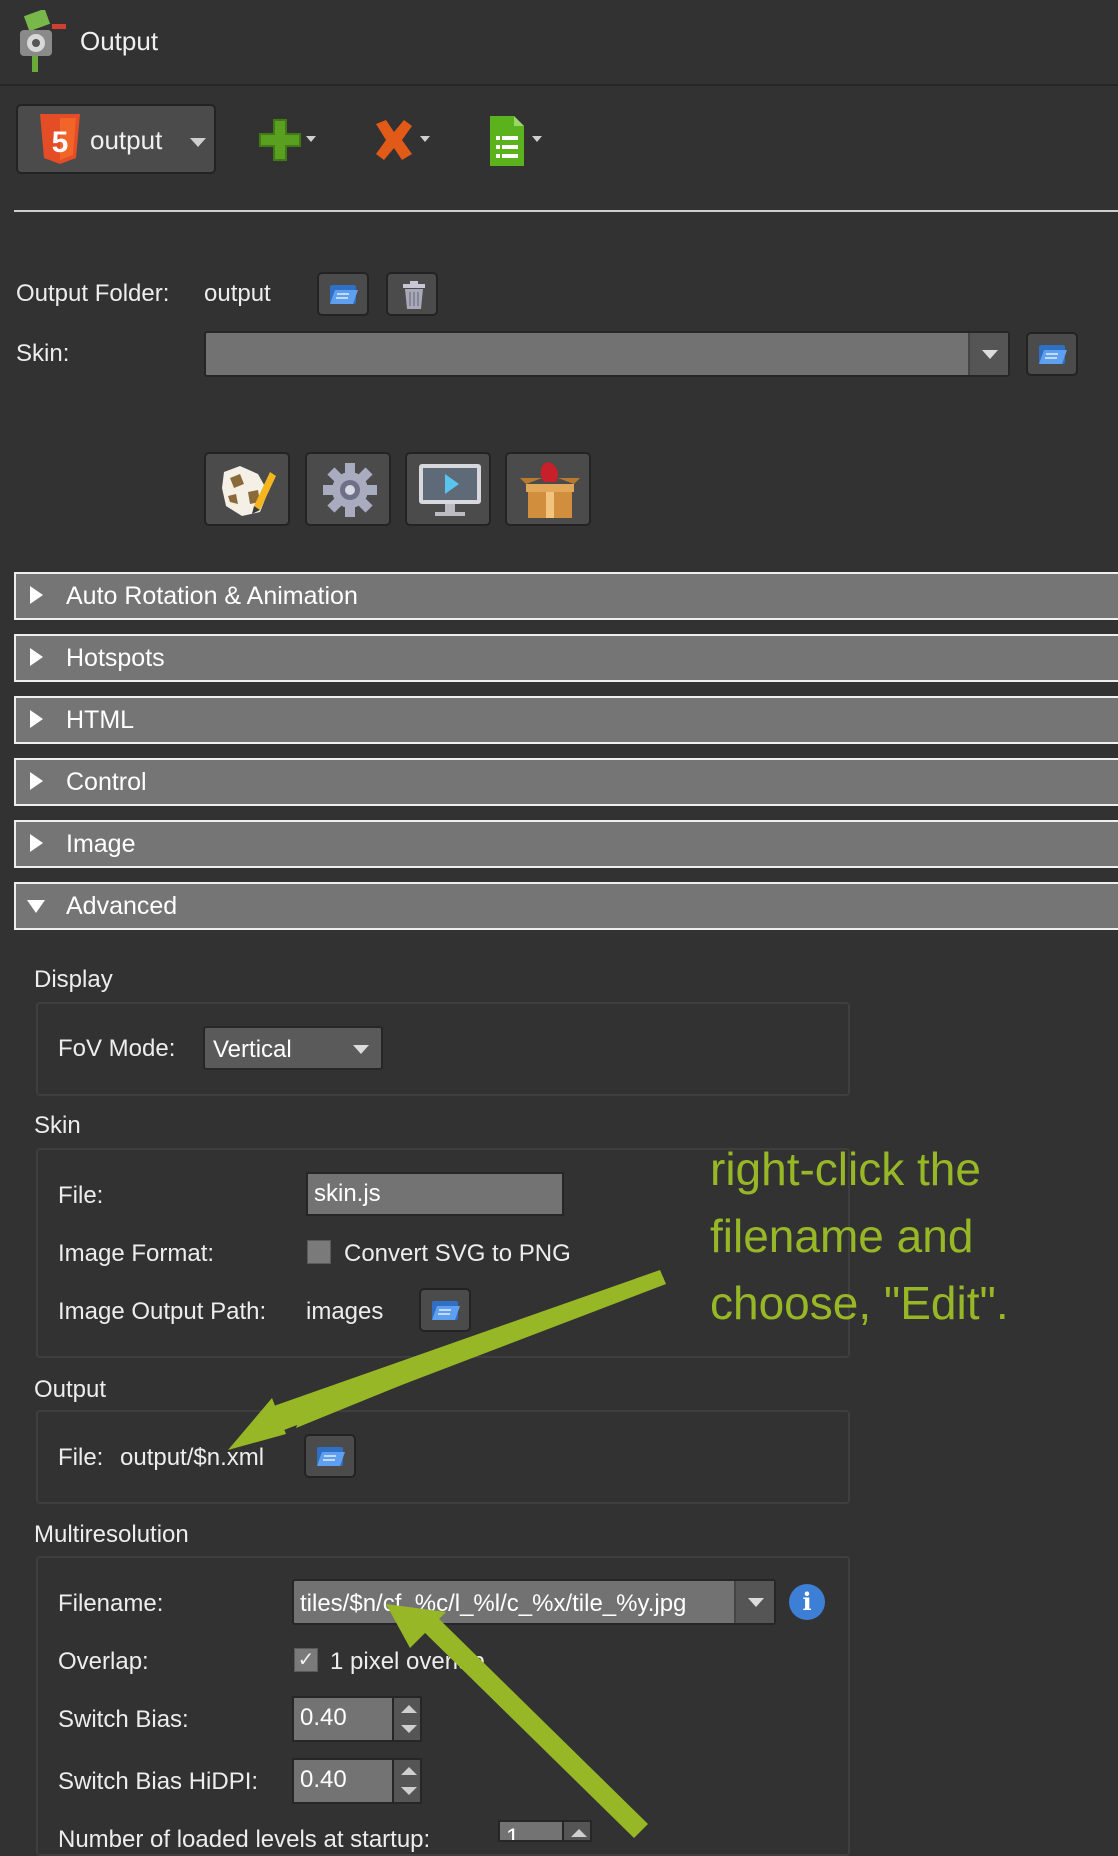 The height and width of the screenshot is (1856, 1118). I want to click on convert-svg-label: Convert SVG to PNG, so click(457, 1253).